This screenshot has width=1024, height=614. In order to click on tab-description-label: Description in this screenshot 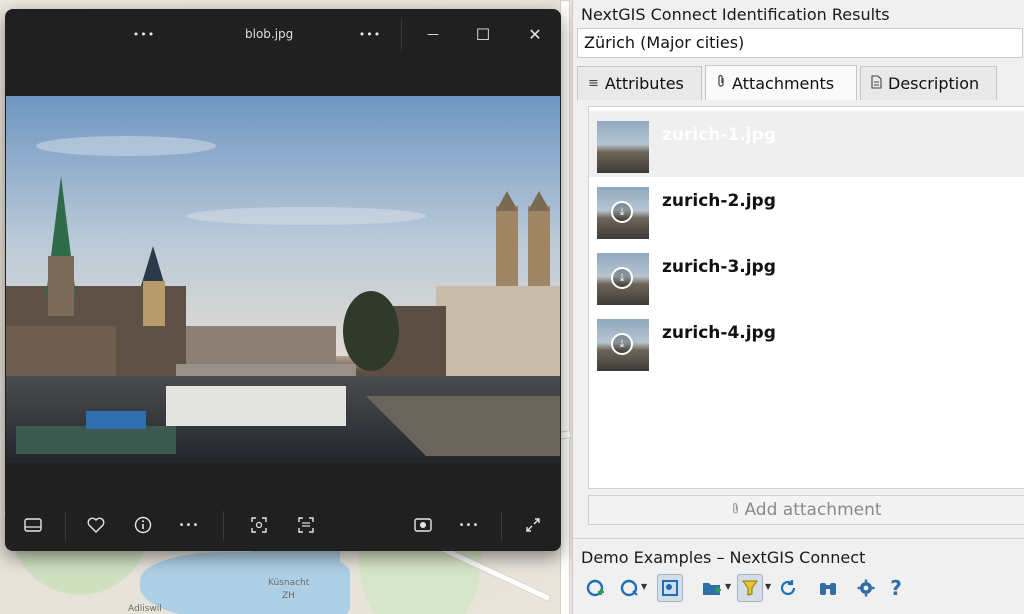, I will do `click(934, 83)`.